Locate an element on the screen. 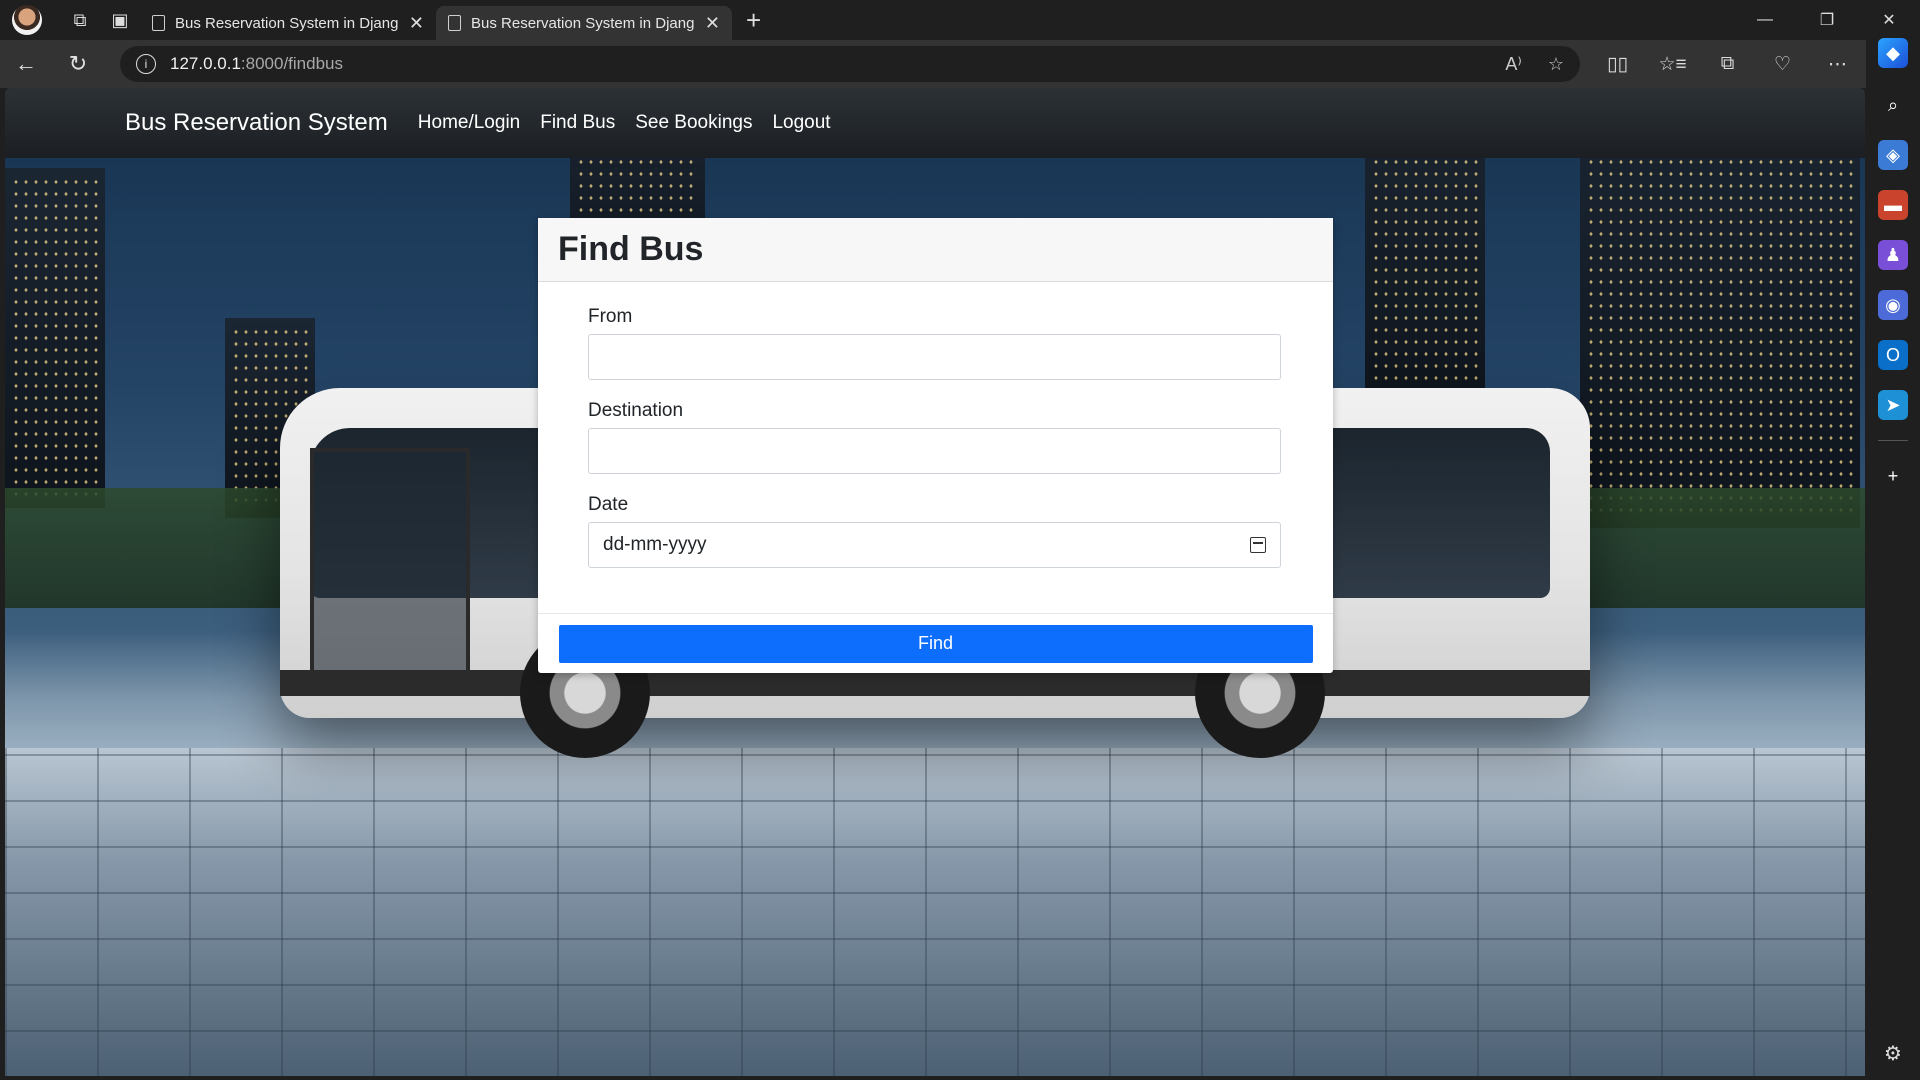 This screenshot has height=1080, width=1920. collections-icon: ⧉ is located at coordinates (1727, 64).